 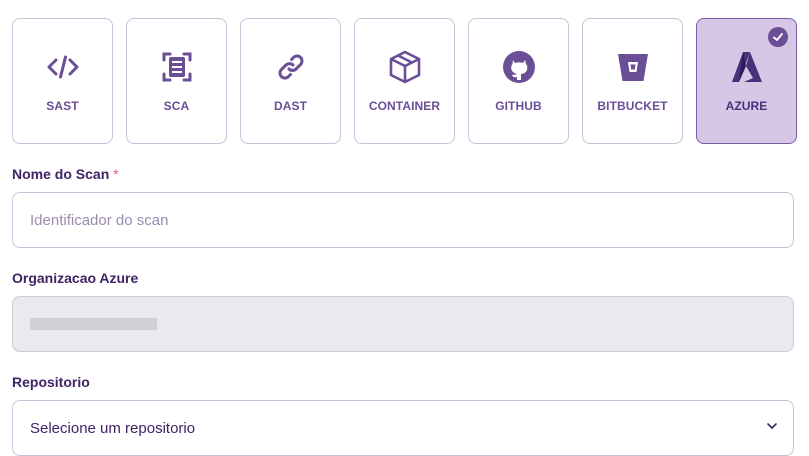 I want to click on scan-type-label: SCA, so click(x=176, y=106).